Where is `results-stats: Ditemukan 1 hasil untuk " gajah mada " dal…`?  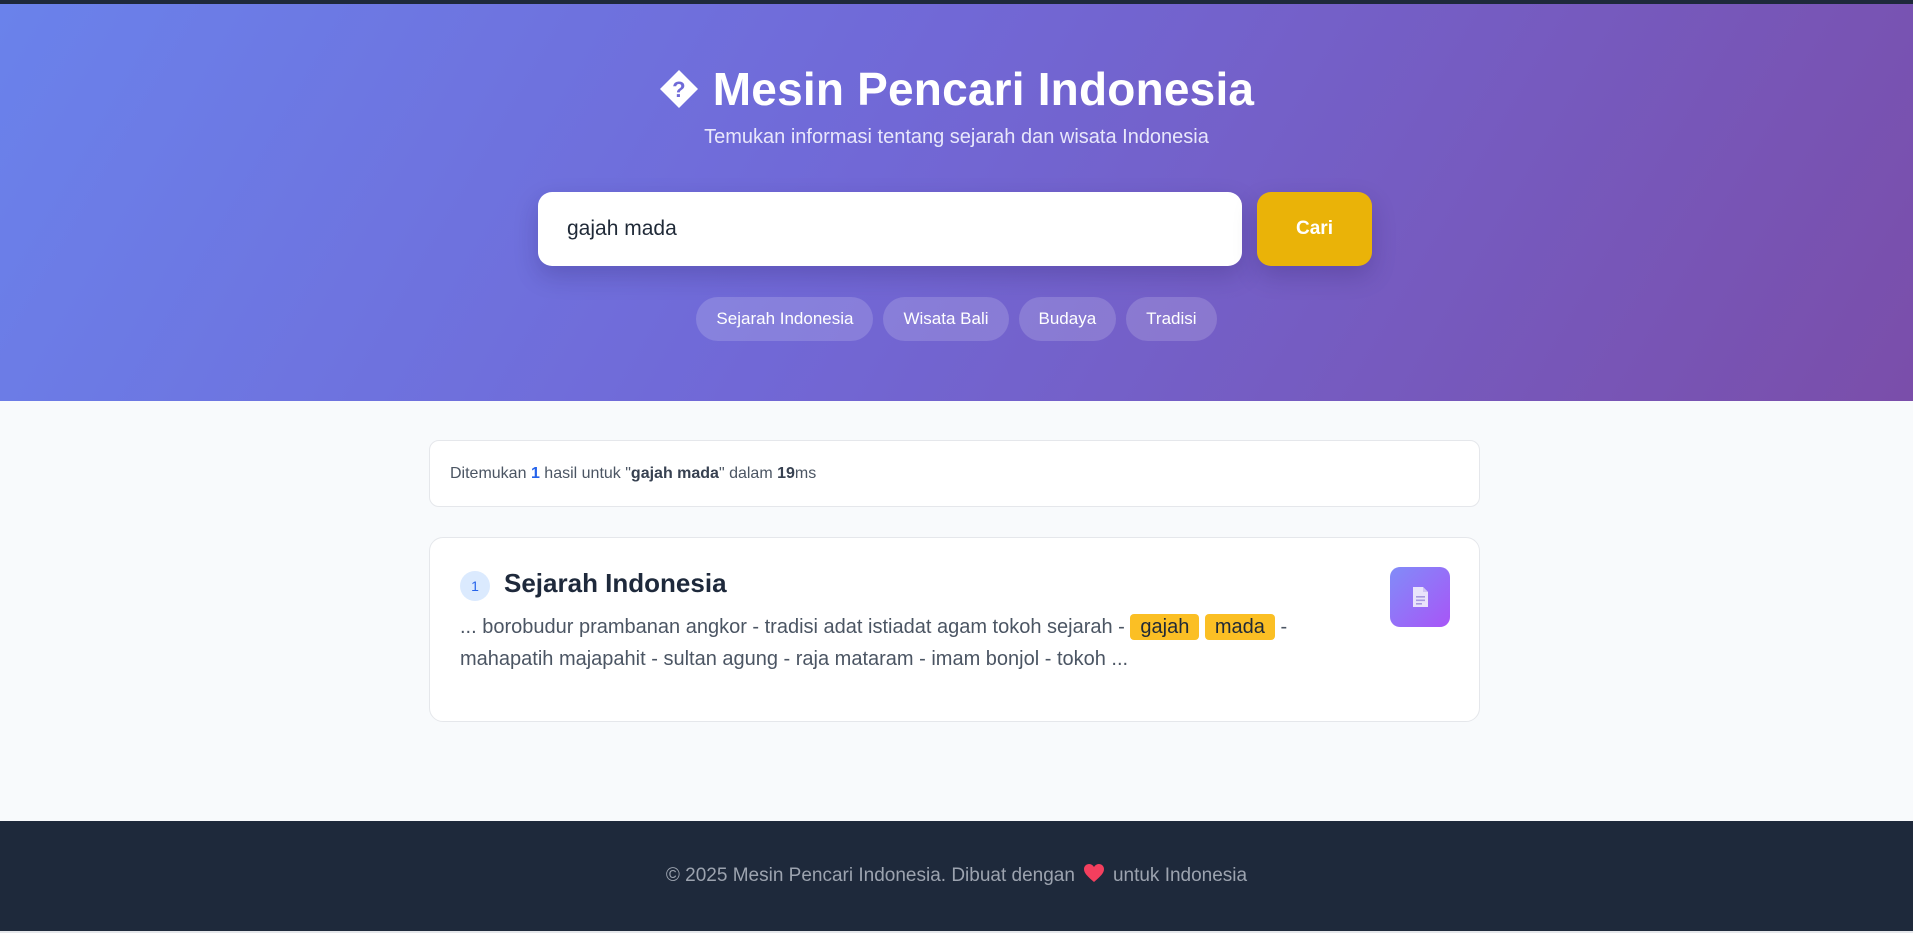 results-stats: Ditemukan 1 hasil untuk " gajah mada " dal… is located at coordinates (954, 473).